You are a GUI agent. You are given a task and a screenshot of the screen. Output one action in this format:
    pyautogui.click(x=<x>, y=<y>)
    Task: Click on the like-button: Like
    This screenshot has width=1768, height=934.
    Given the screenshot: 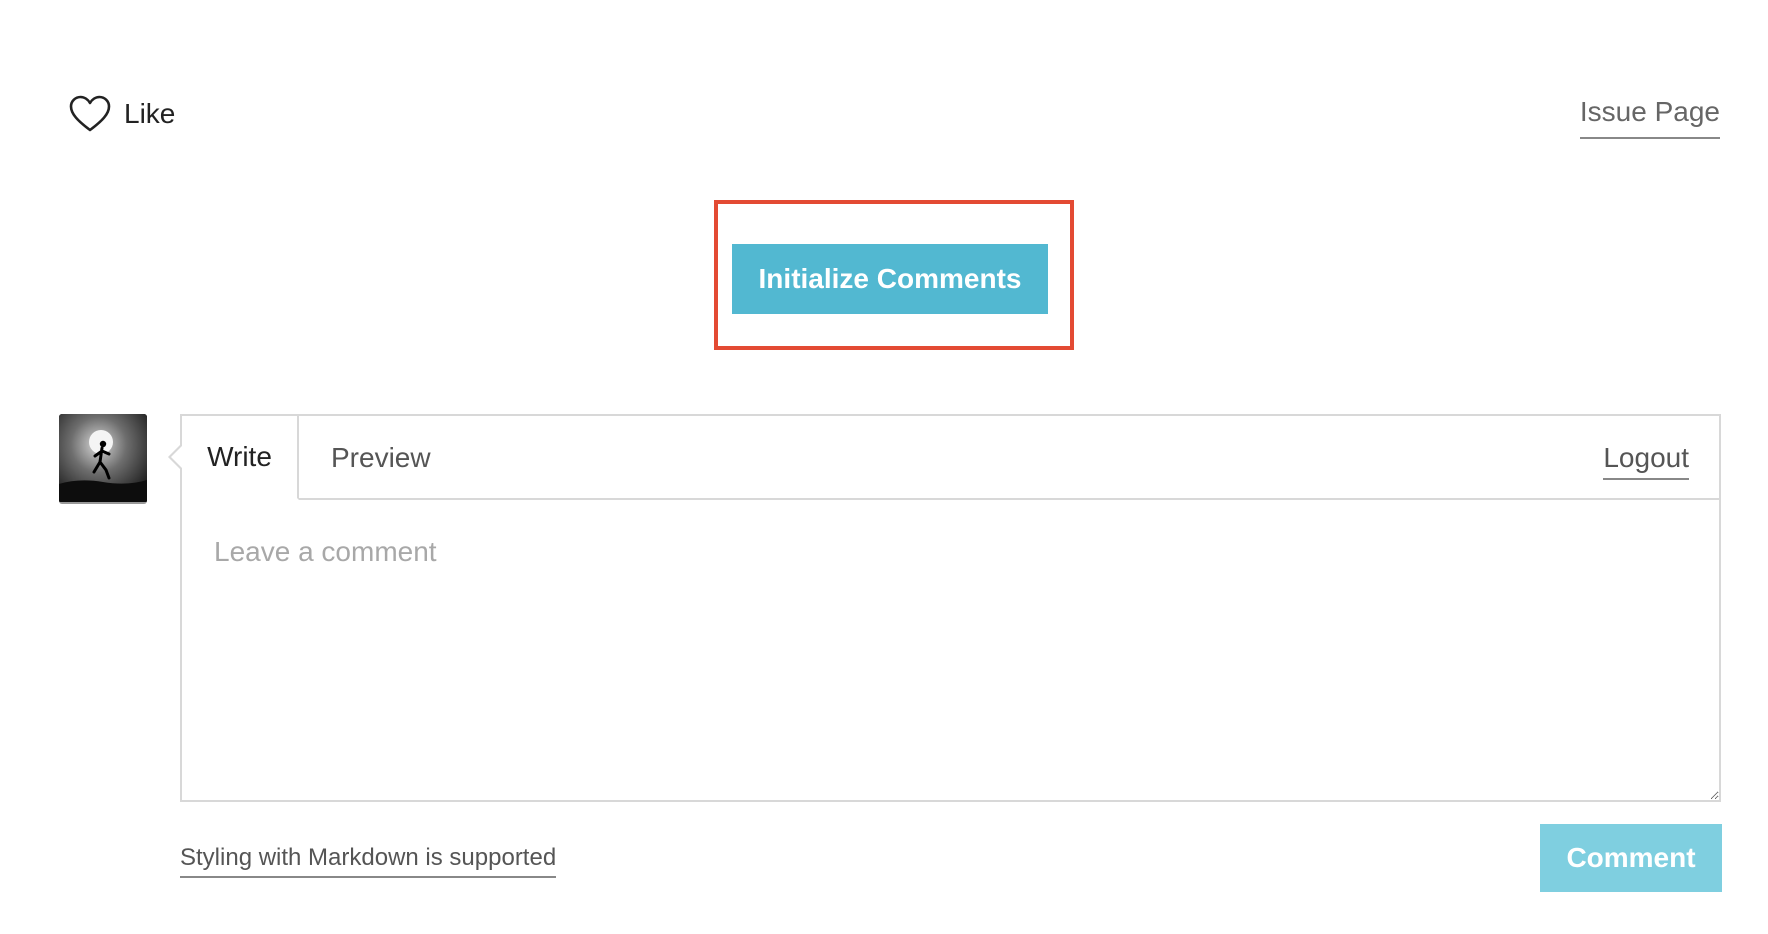 What is the action you would take?
    pyautogui.click(x=121, y=114)
    